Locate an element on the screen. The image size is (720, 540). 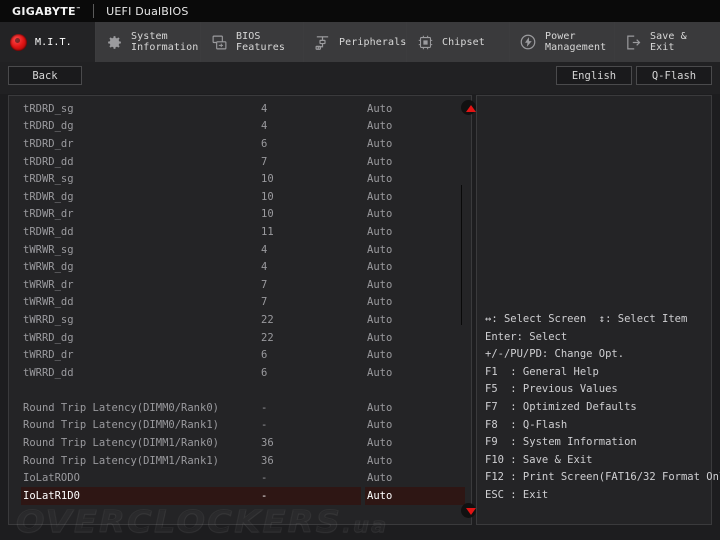
setting-current-value: 10 is located at coordinates (267, 214).